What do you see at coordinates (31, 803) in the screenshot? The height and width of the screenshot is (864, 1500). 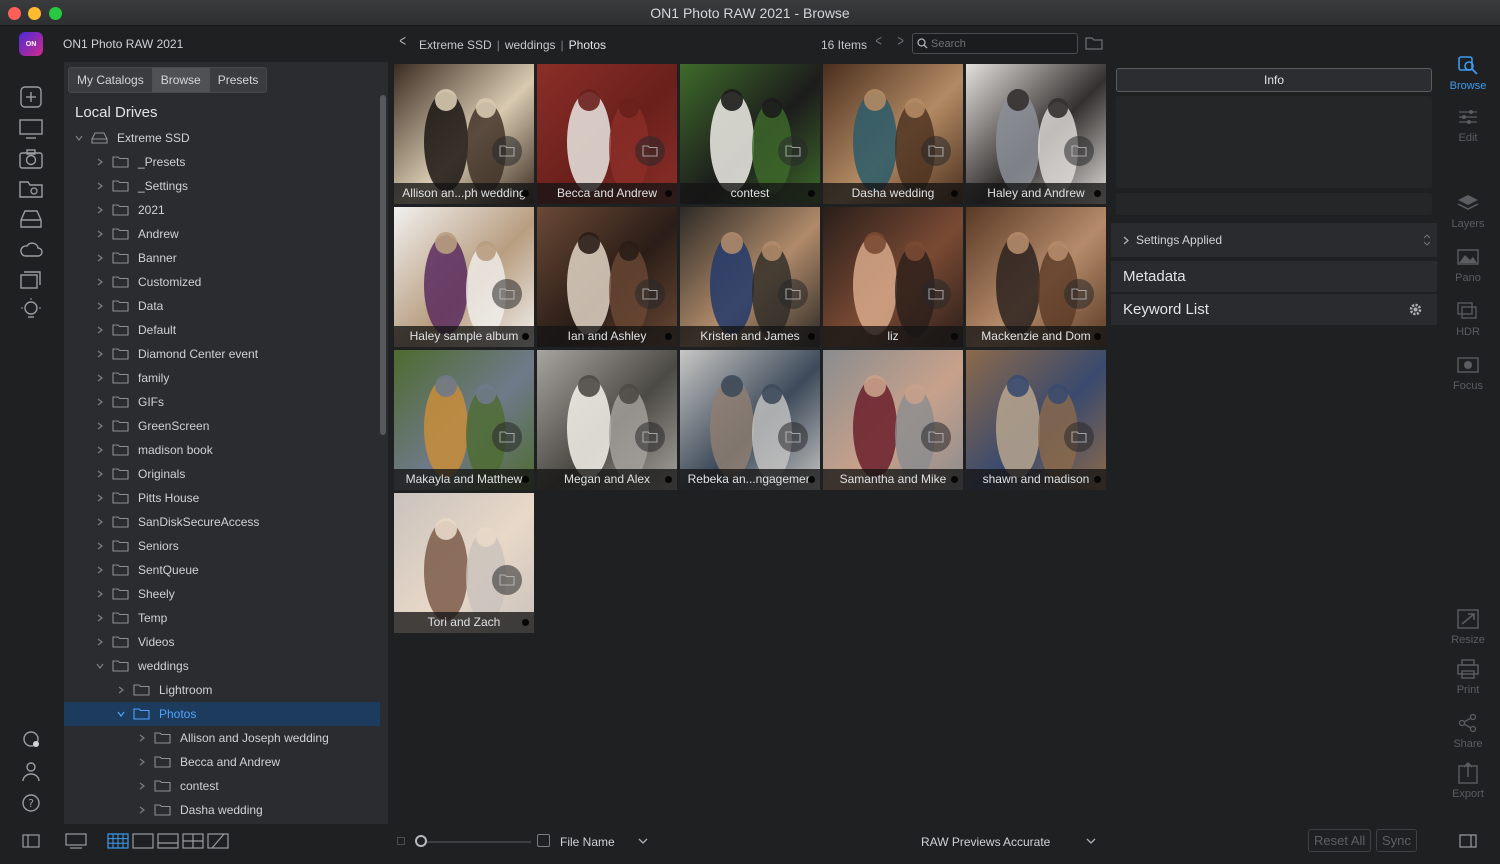 I see `help-icon: ?` at bounding box center [31, 803].